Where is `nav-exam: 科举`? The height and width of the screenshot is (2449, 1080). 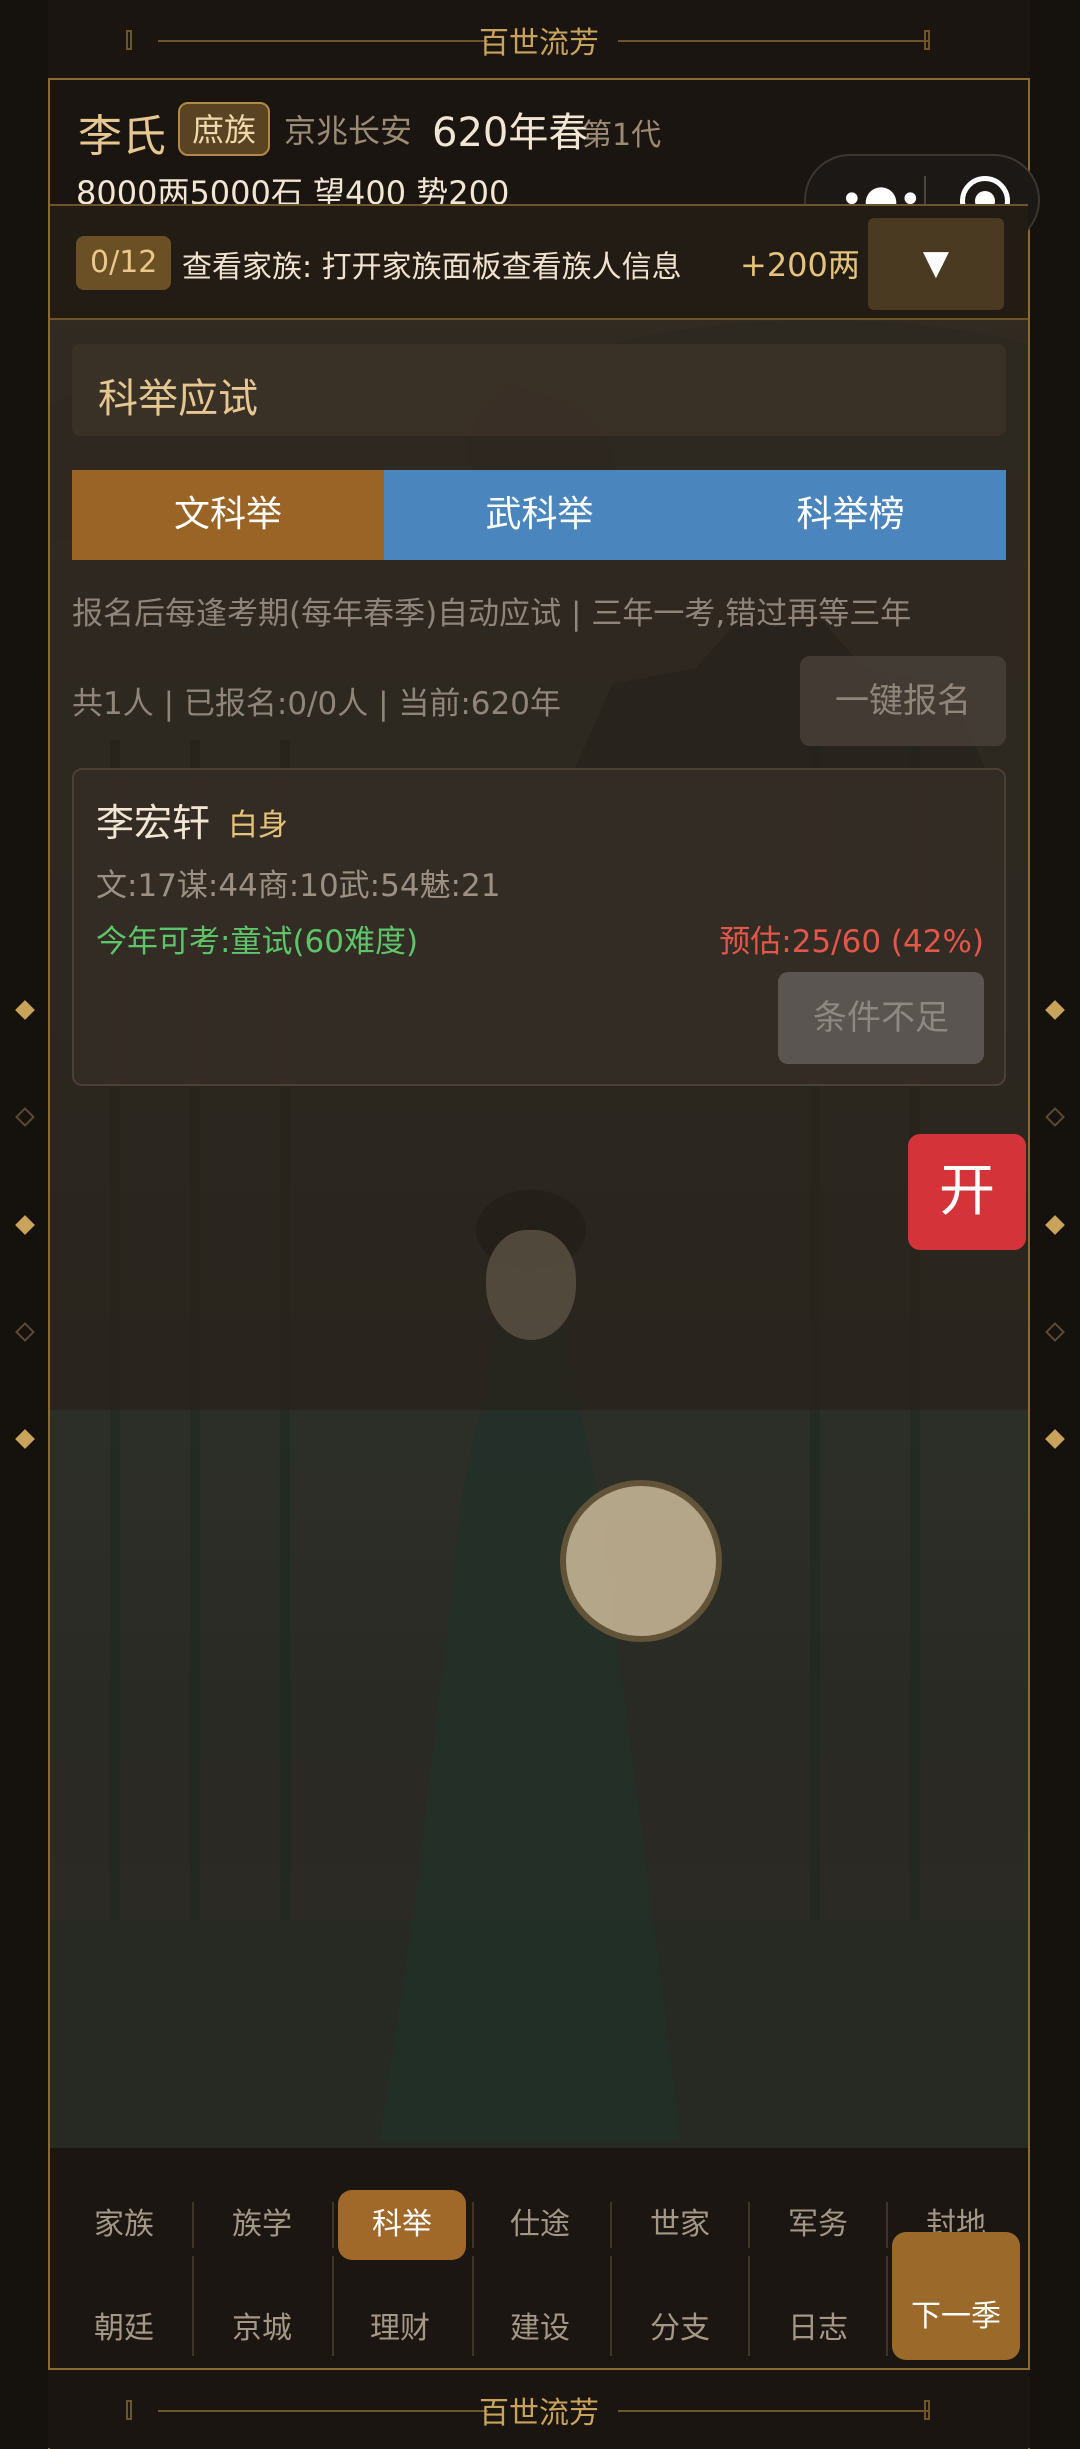 nav-exam: 科举 is located at coordinates (402, 2225).